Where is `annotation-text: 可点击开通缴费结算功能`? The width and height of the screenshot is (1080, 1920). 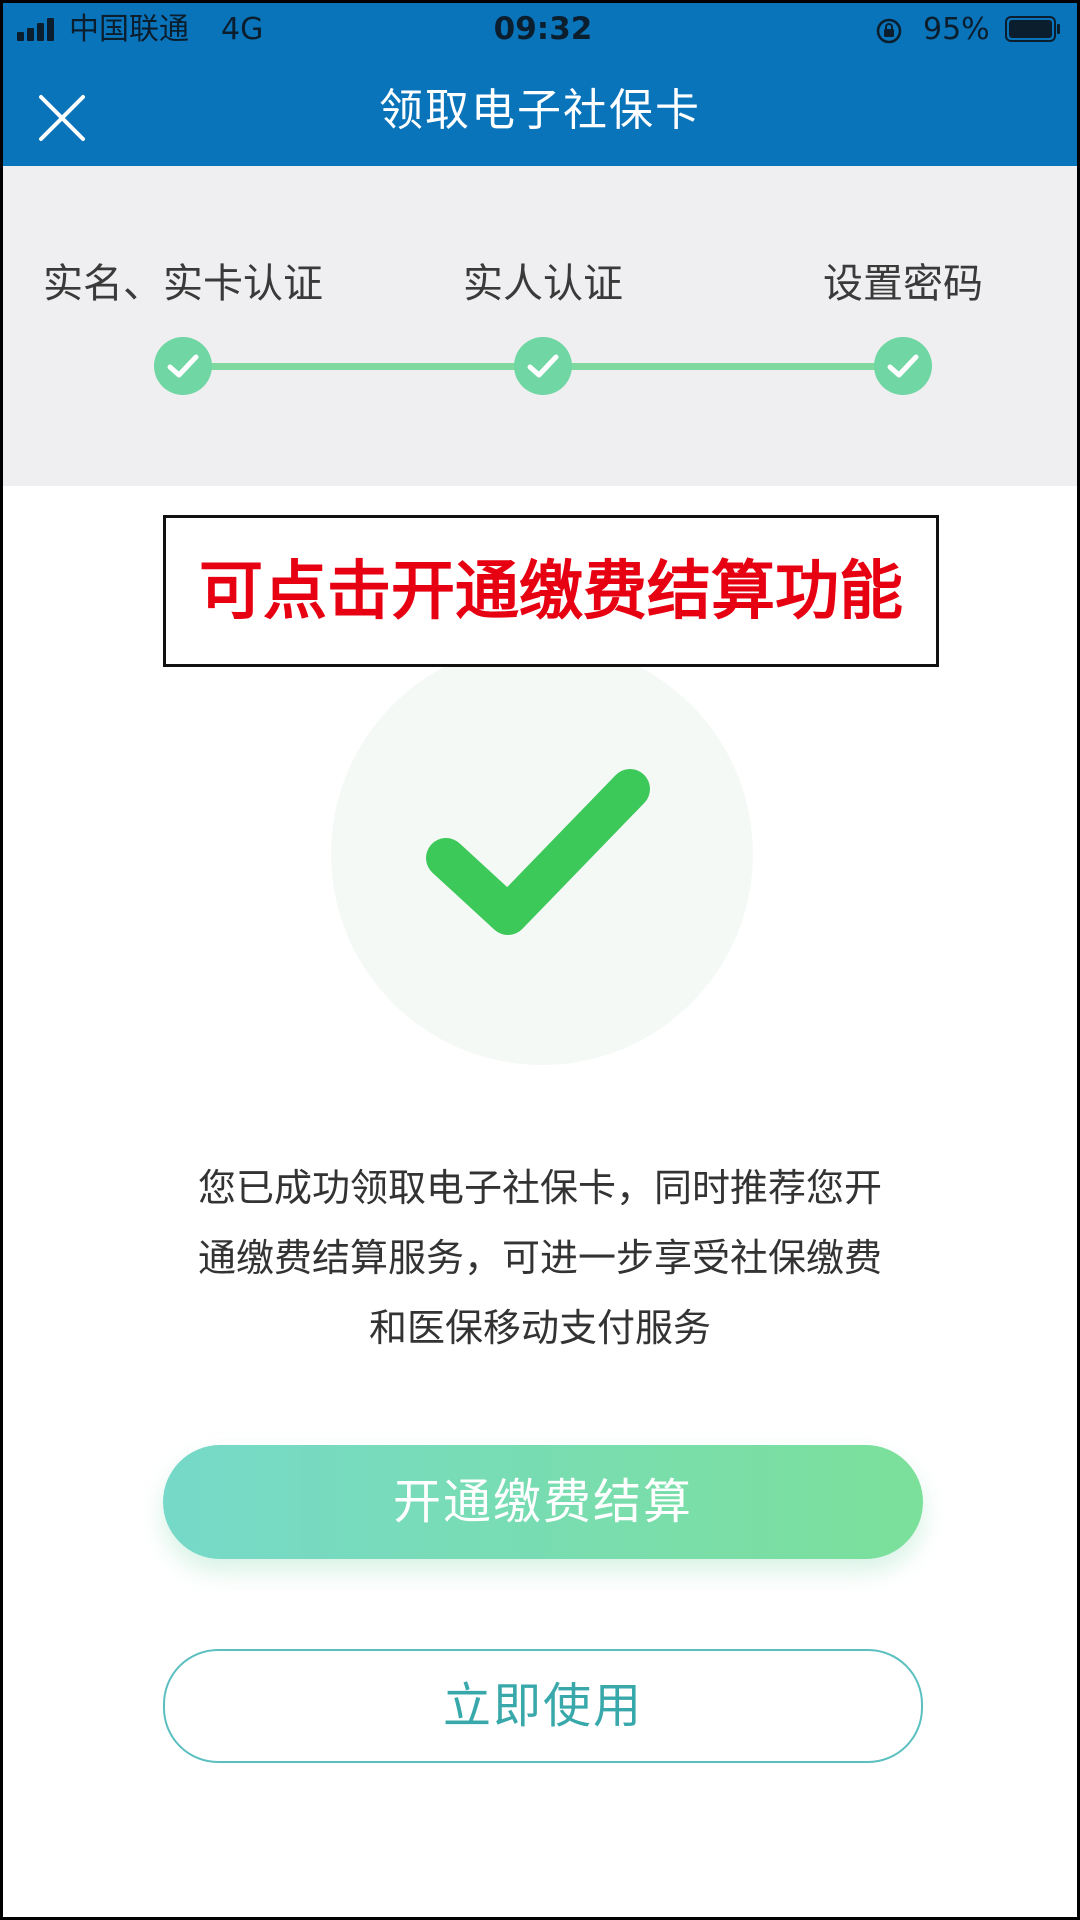
annotation-text: 可点击开通缴费结算功能 is located at coordinates (551, 592).